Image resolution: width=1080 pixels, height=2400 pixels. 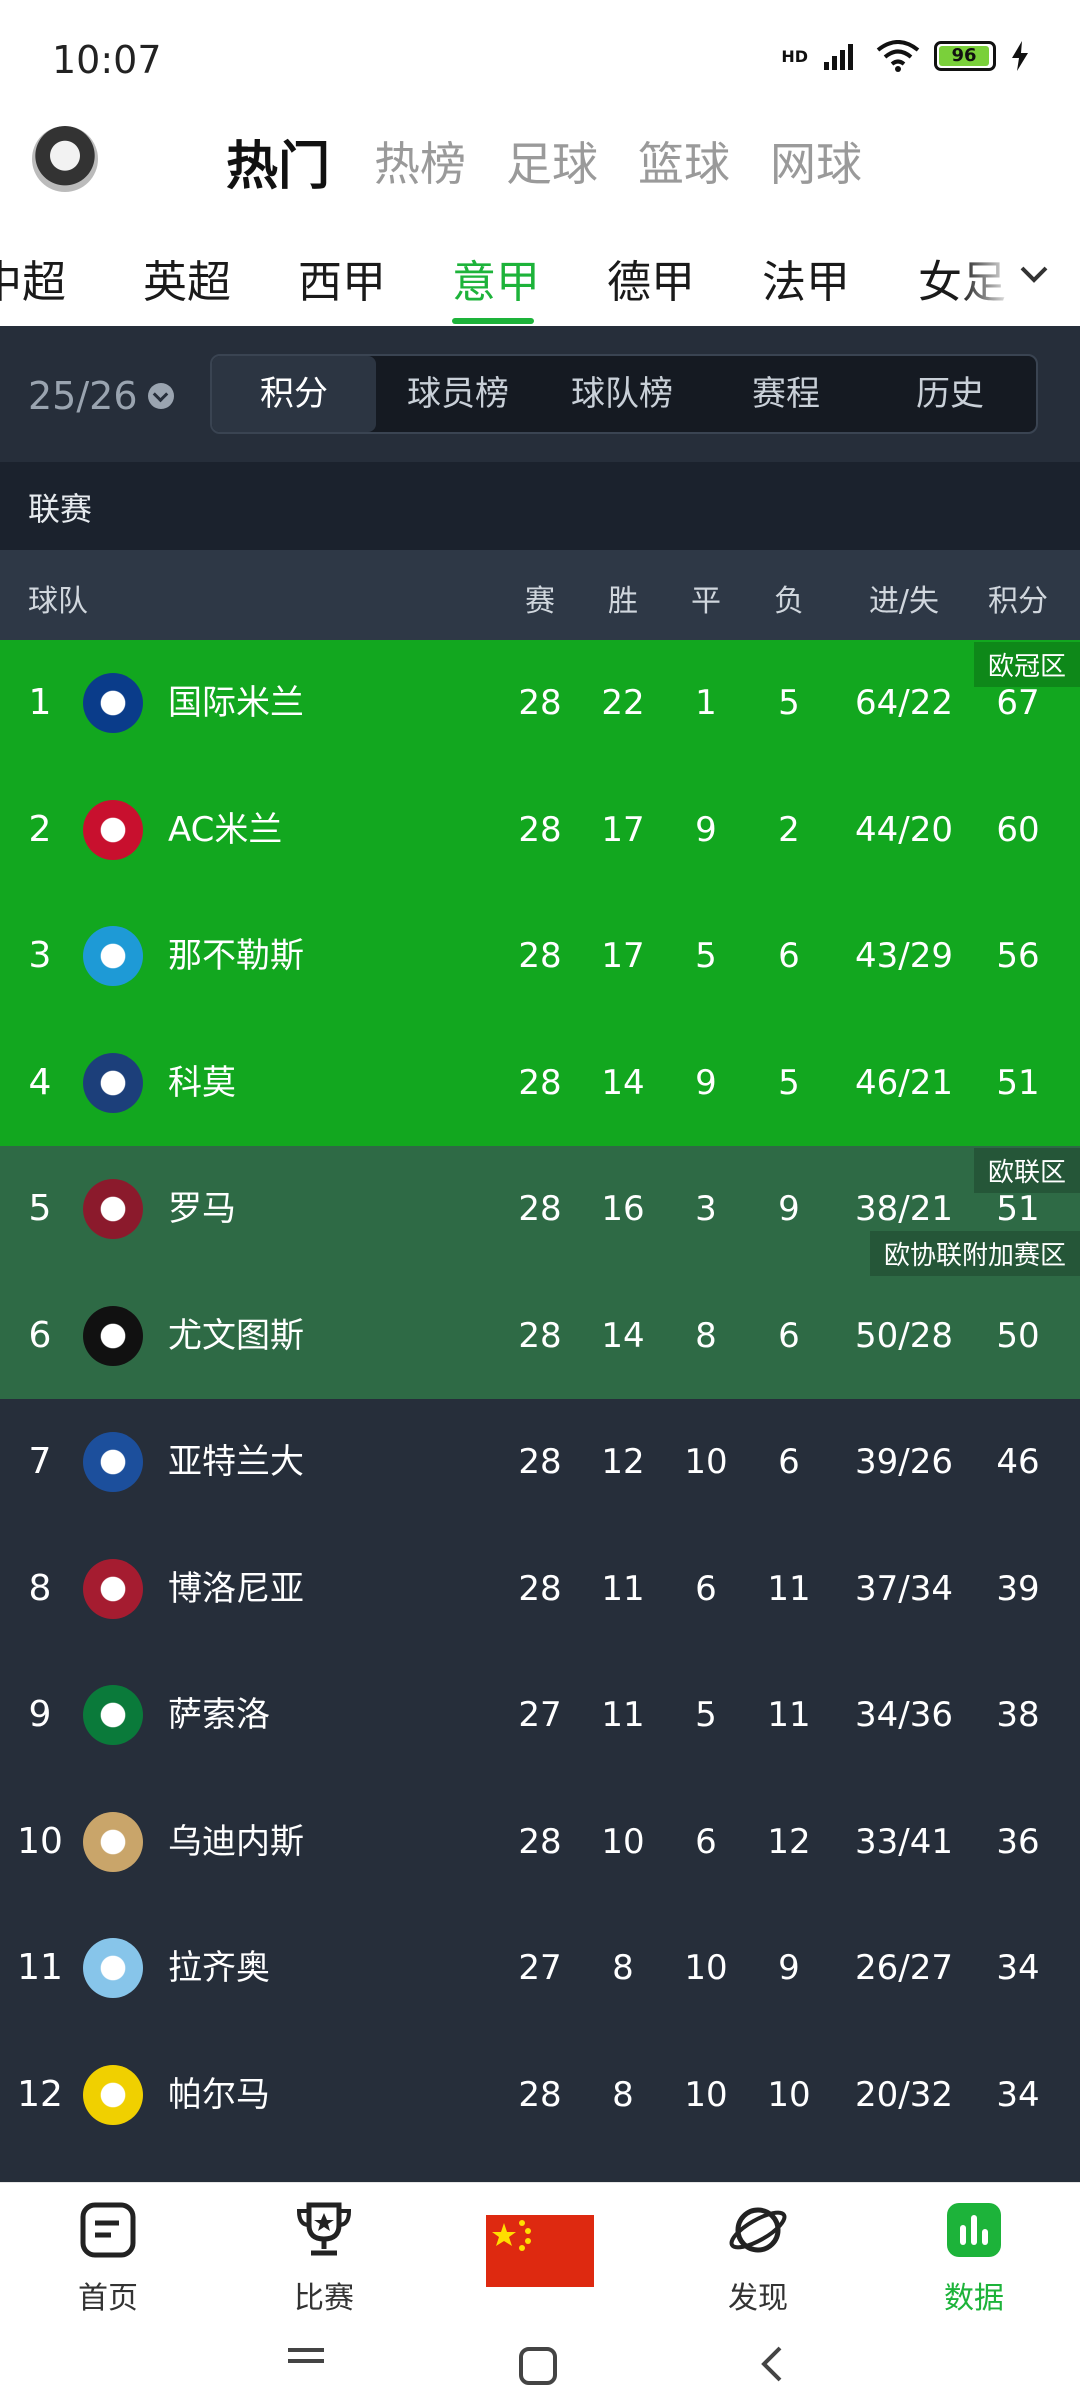 What do you see at coordinates (306, 2361) in the screenshot?
I see `menu-icon` at bounding box center [306, 2361].